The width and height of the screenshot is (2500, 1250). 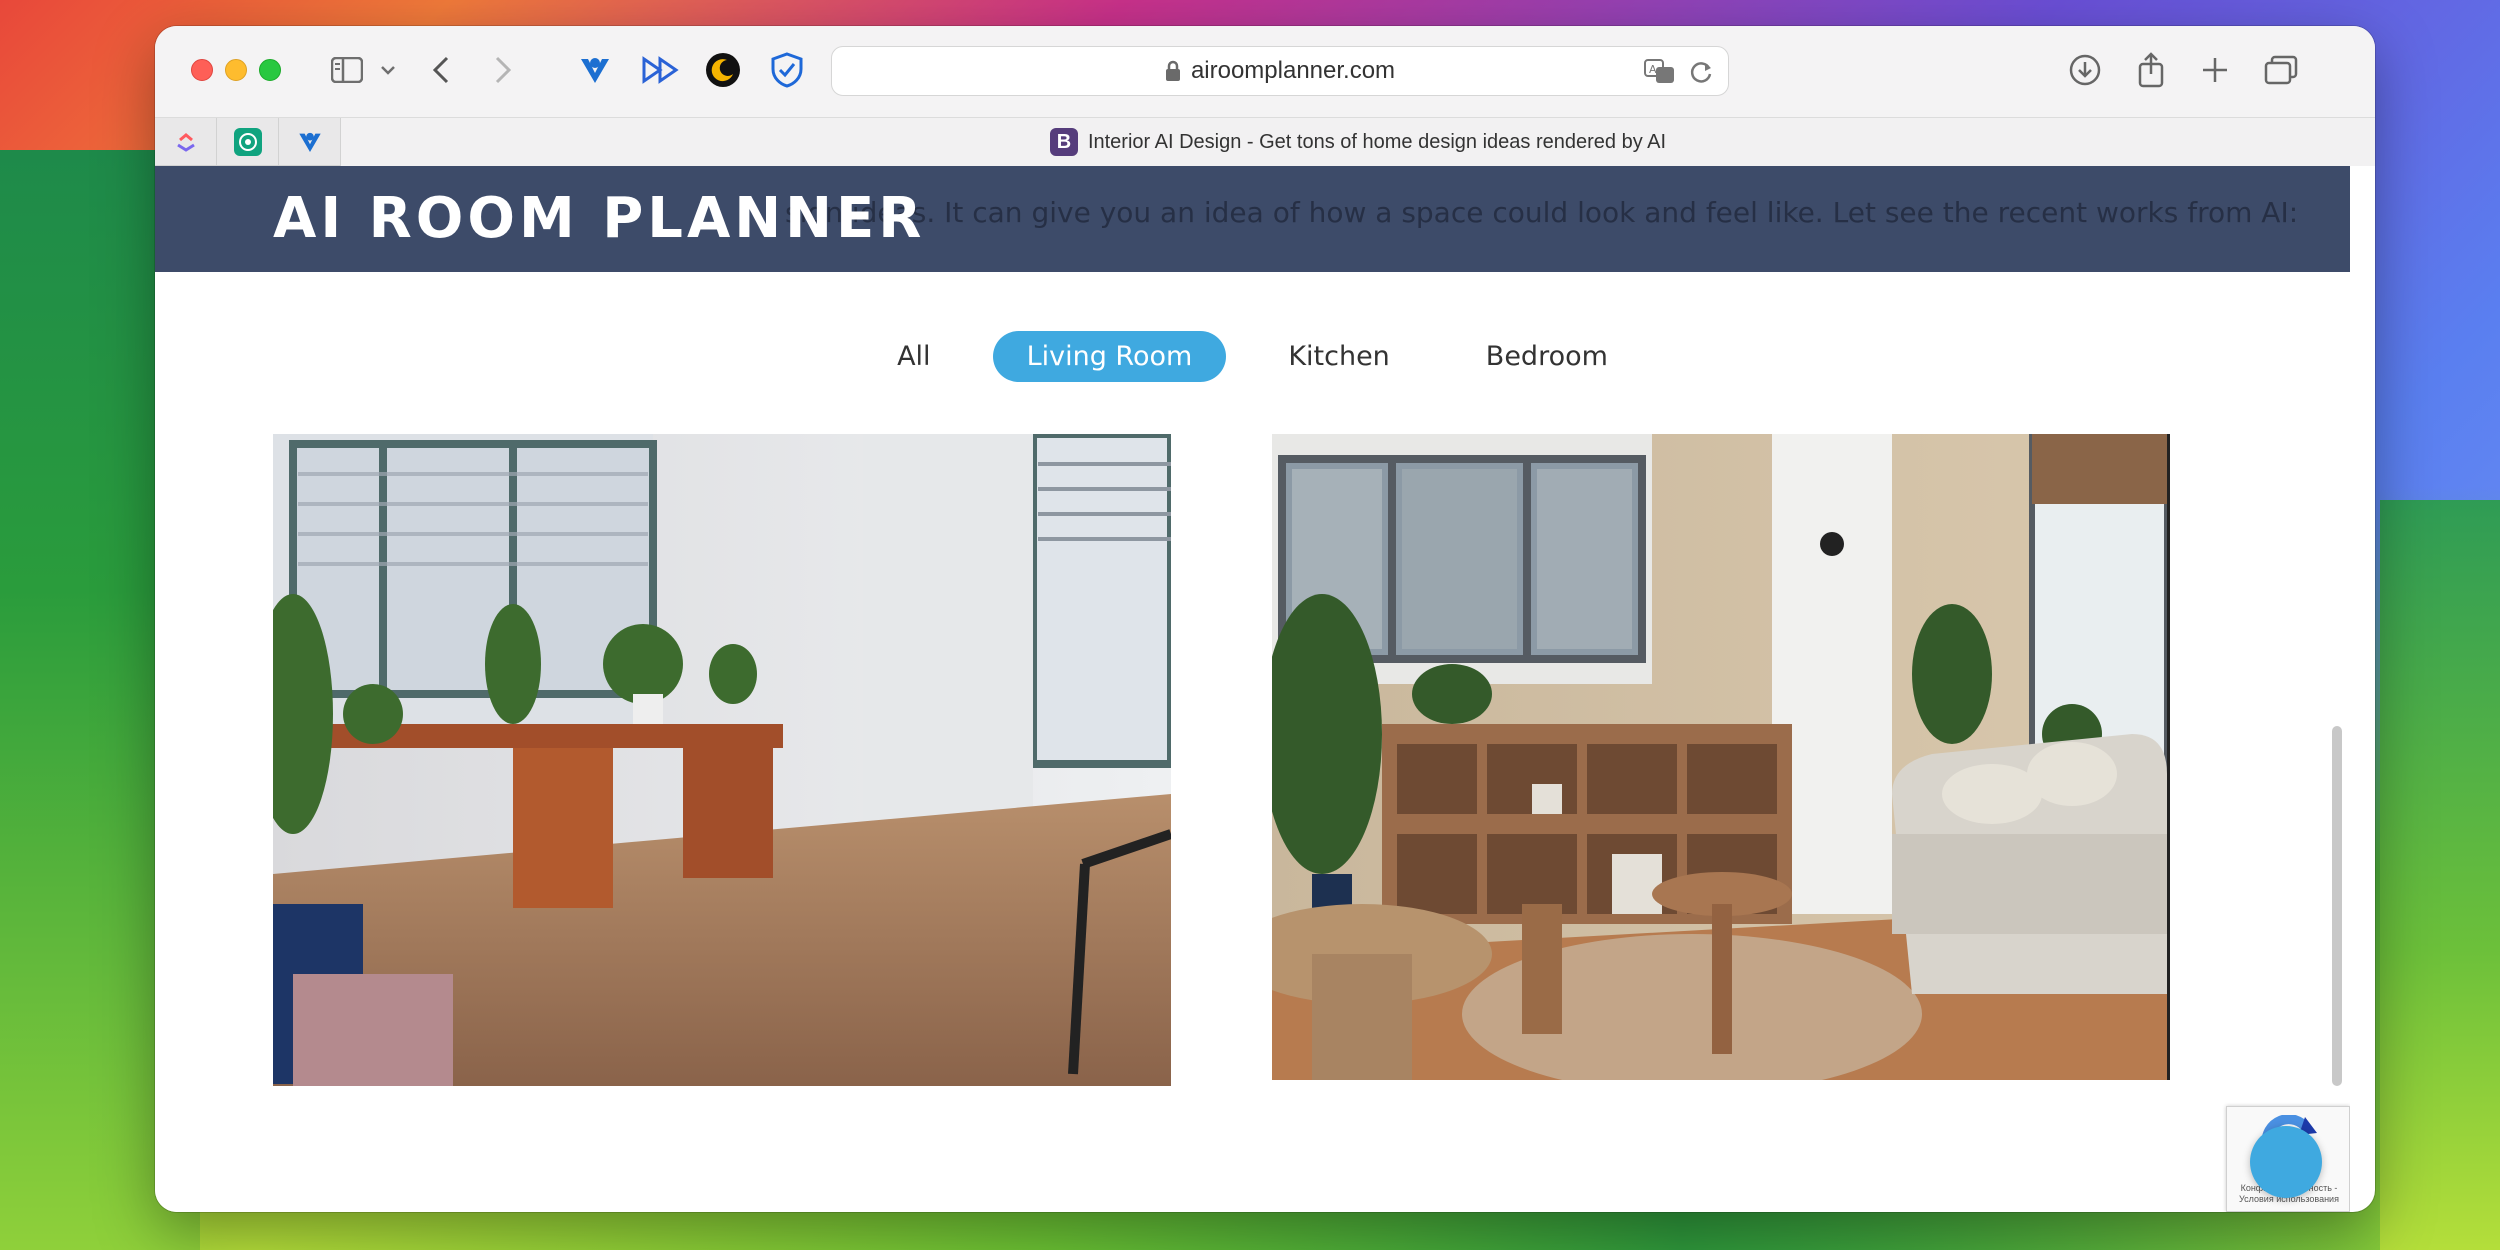 What do you see at coordinates (2151, 70) in the screenshot?
I see `share-icon` at bounding box center [2151, 70].